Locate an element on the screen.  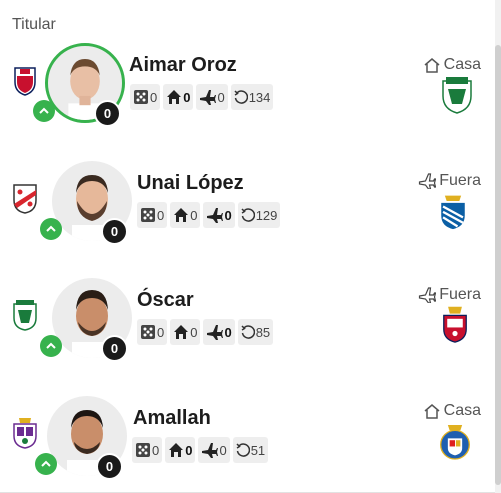
player-stats: 0 0 0 85 is located at coordinates (205, 332).